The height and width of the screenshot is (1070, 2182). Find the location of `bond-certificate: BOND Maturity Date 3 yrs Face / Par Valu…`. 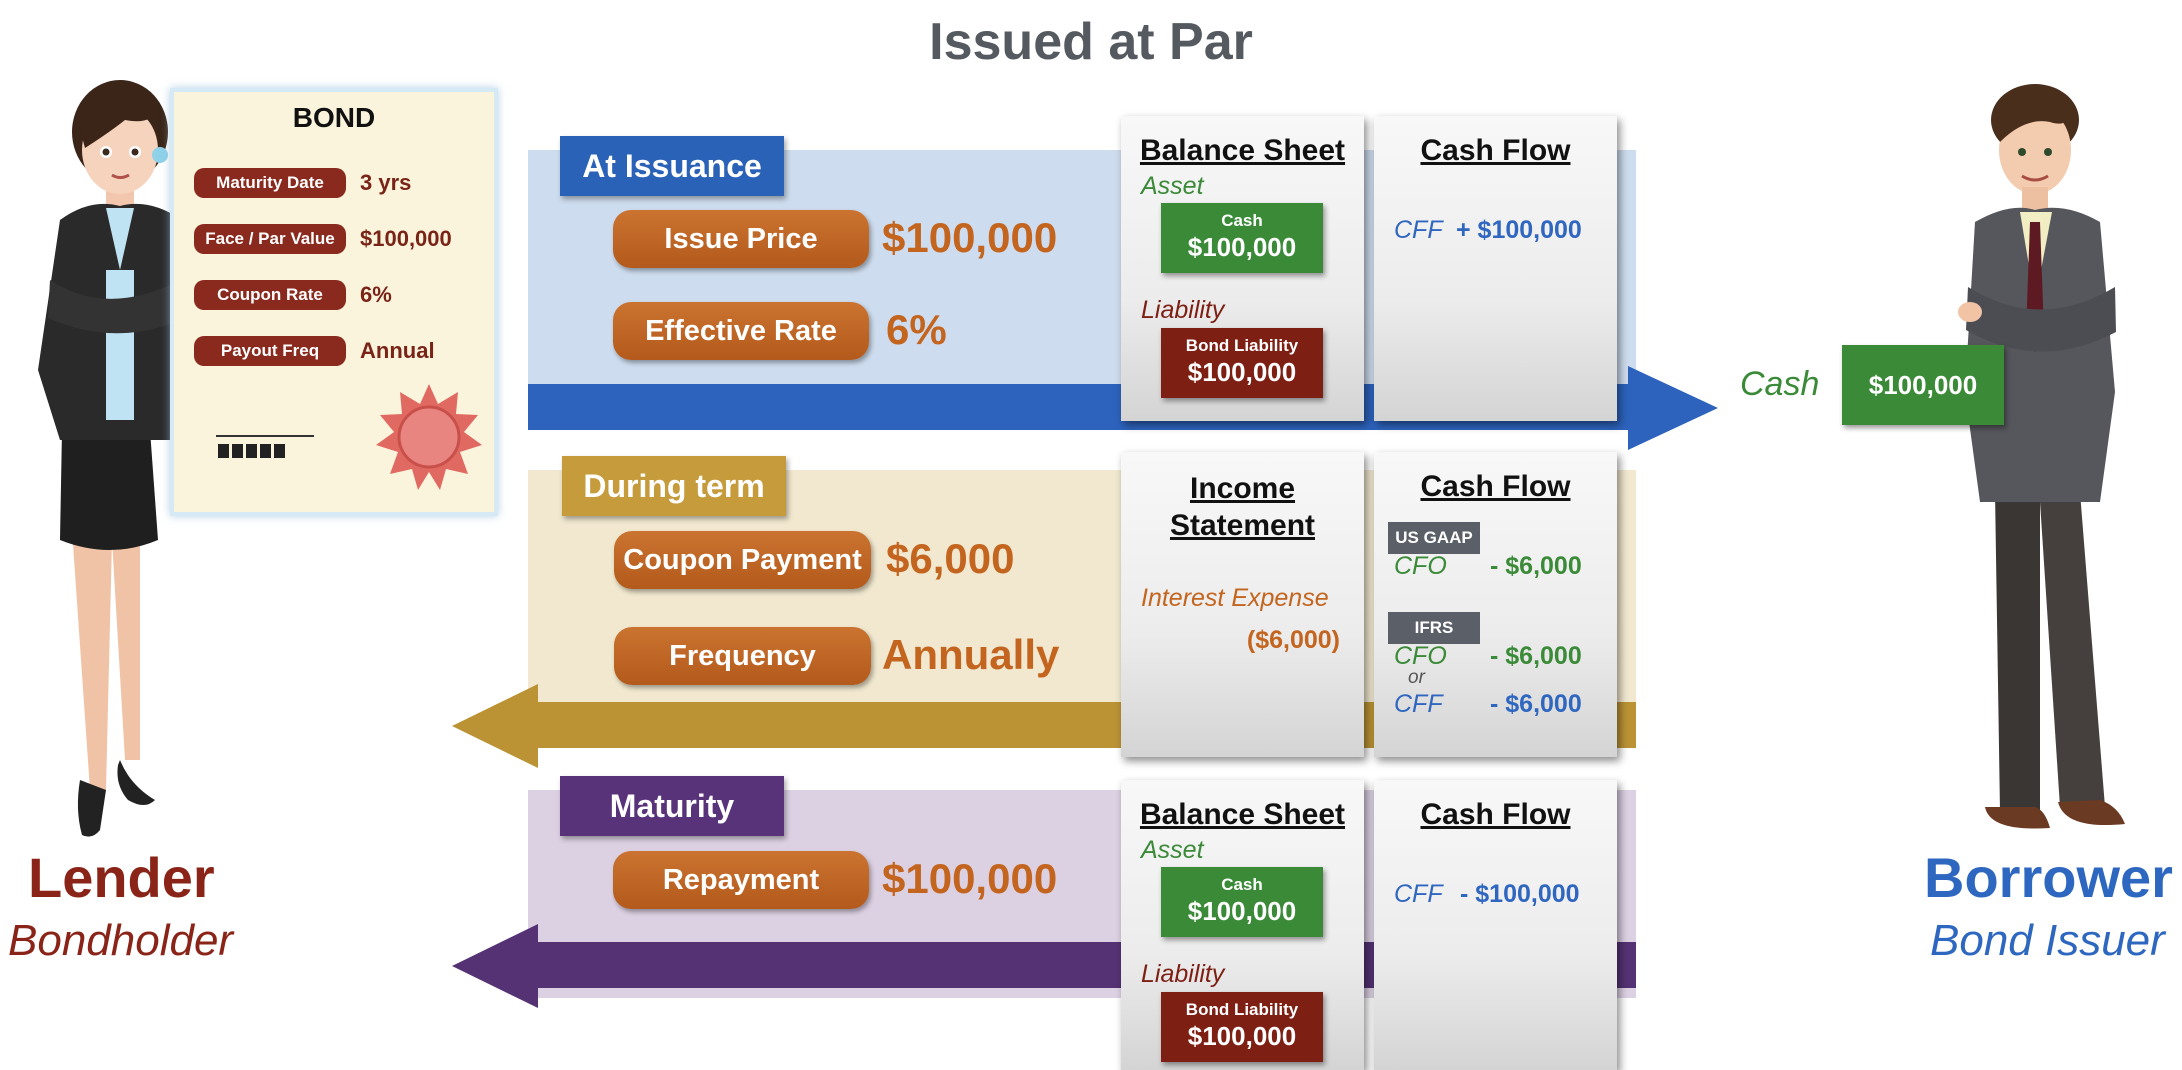

bond-certificate: BOND Maturity Date 3 yrs Face / Par Valu… is located at coordinates (334, 302).